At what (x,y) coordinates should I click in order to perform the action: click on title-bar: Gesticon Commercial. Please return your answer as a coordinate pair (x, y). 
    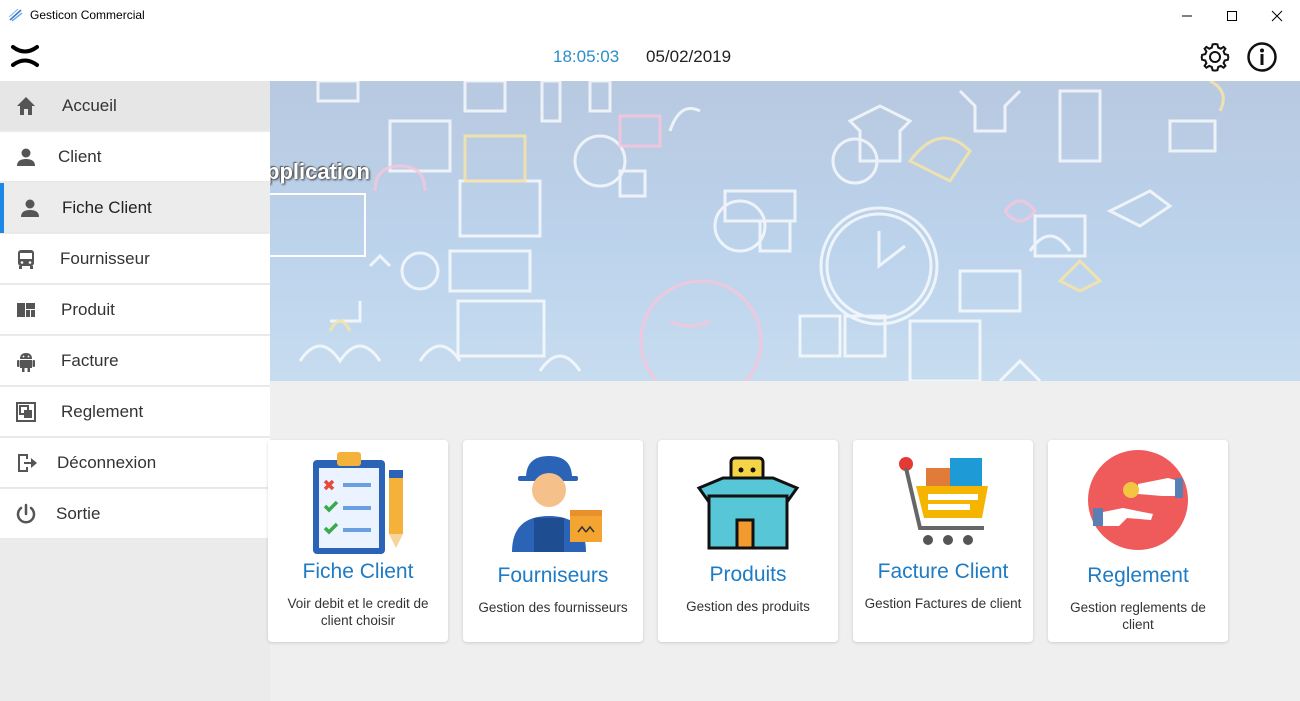
    Looking at the image, I should click on (650, 15).